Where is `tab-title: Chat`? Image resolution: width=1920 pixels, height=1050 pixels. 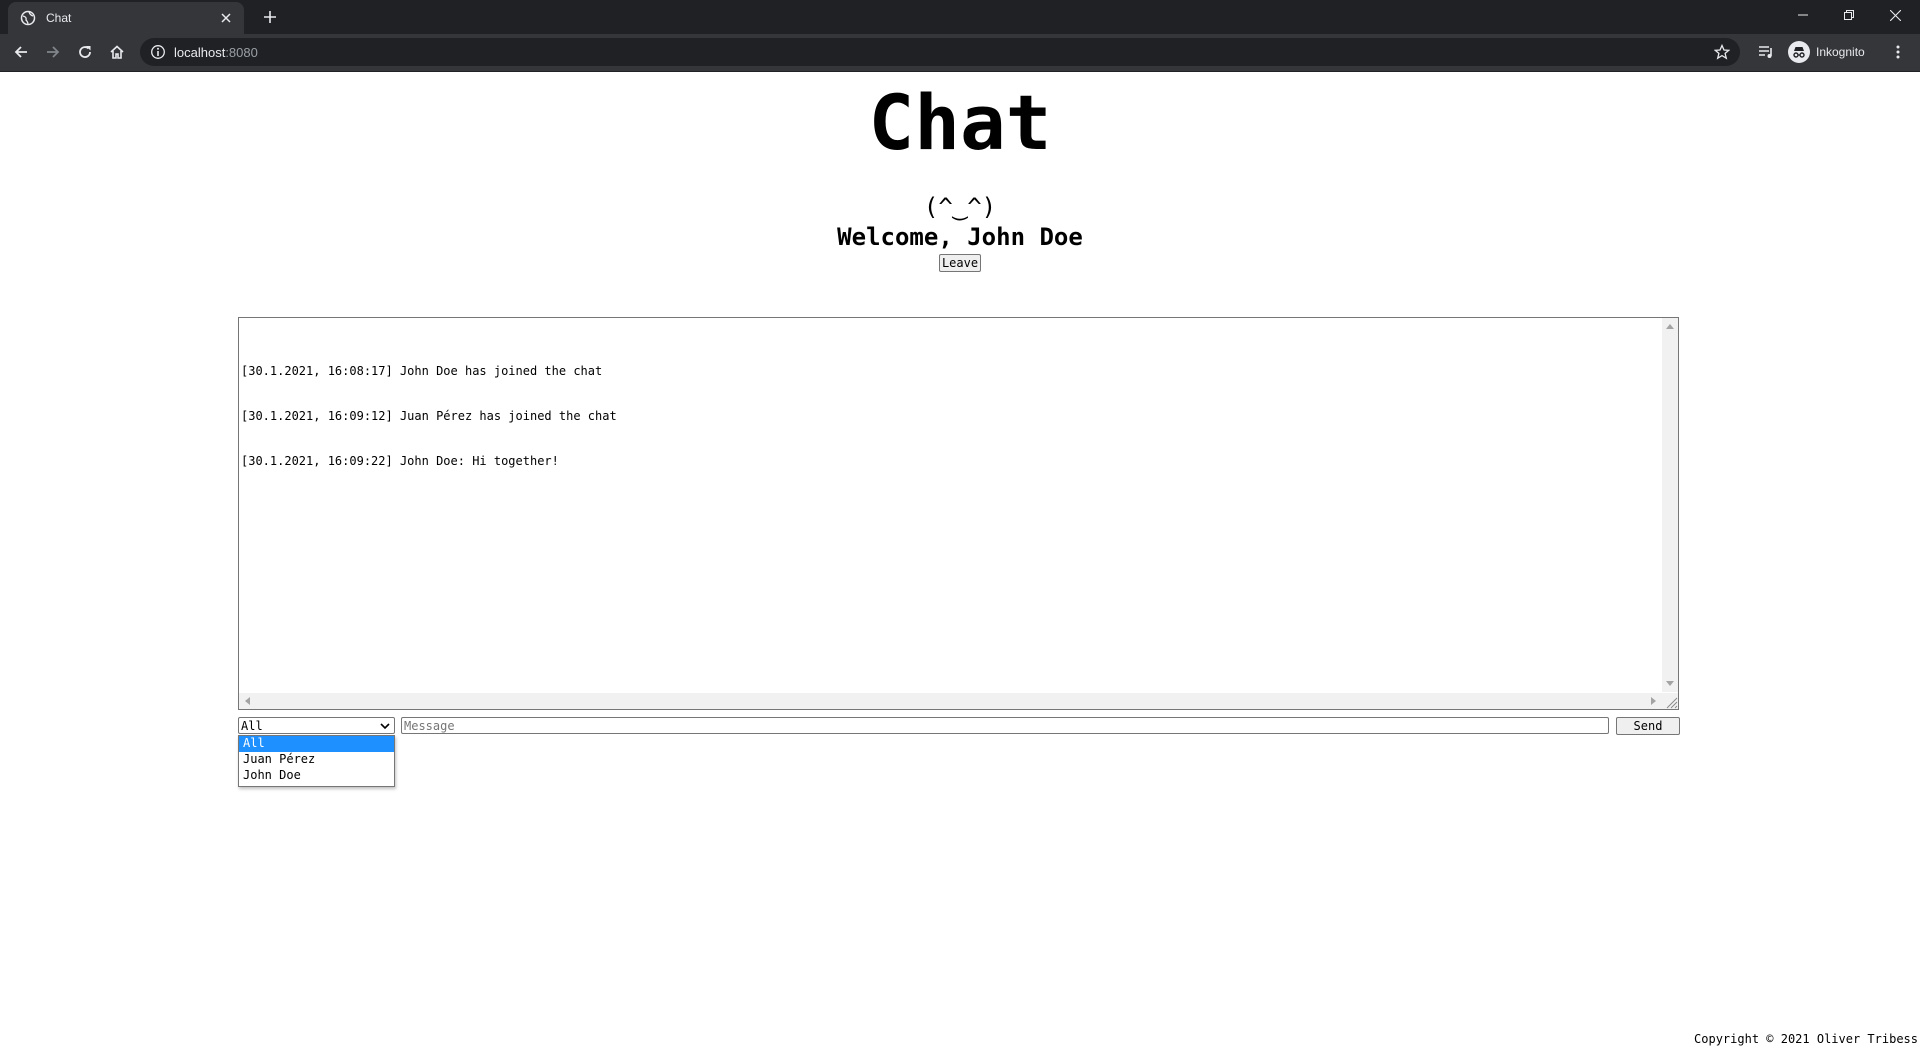
tab-title: Chat is located at coordinates (59, 18).